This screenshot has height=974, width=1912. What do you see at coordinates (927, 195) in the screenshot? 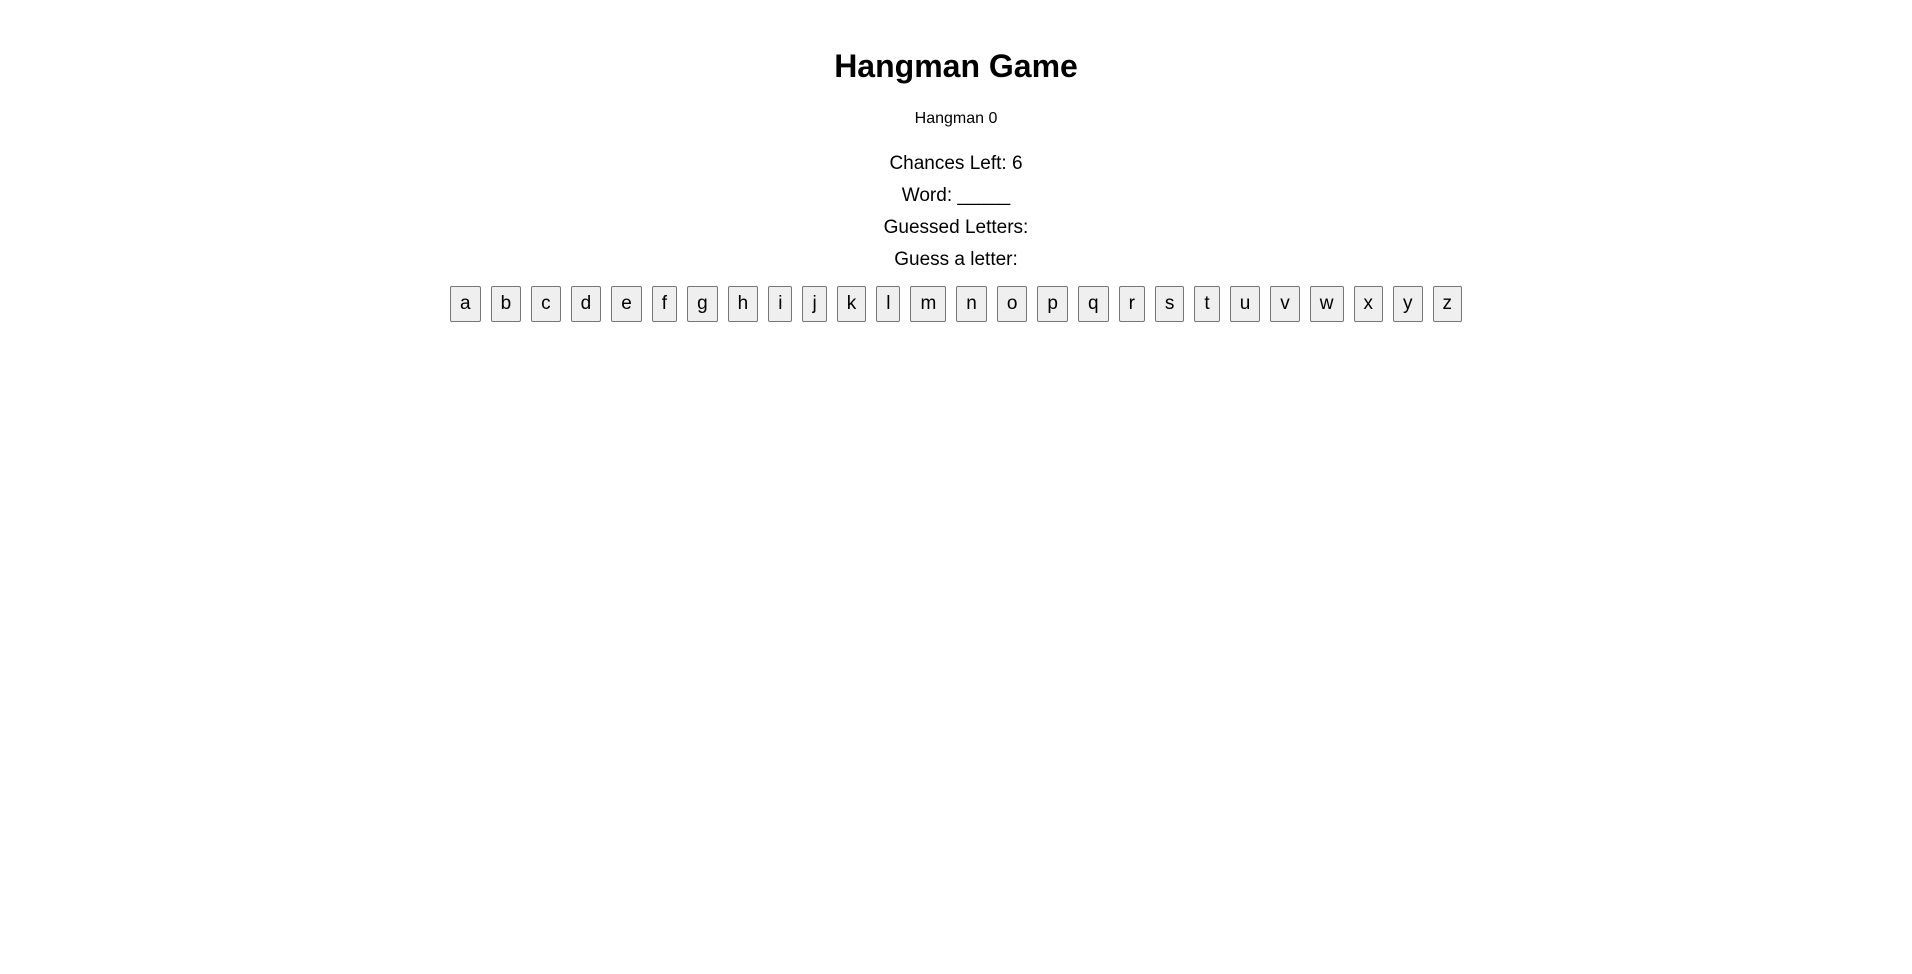
I see `word-label: Word:` at bounding box center [927, 195].